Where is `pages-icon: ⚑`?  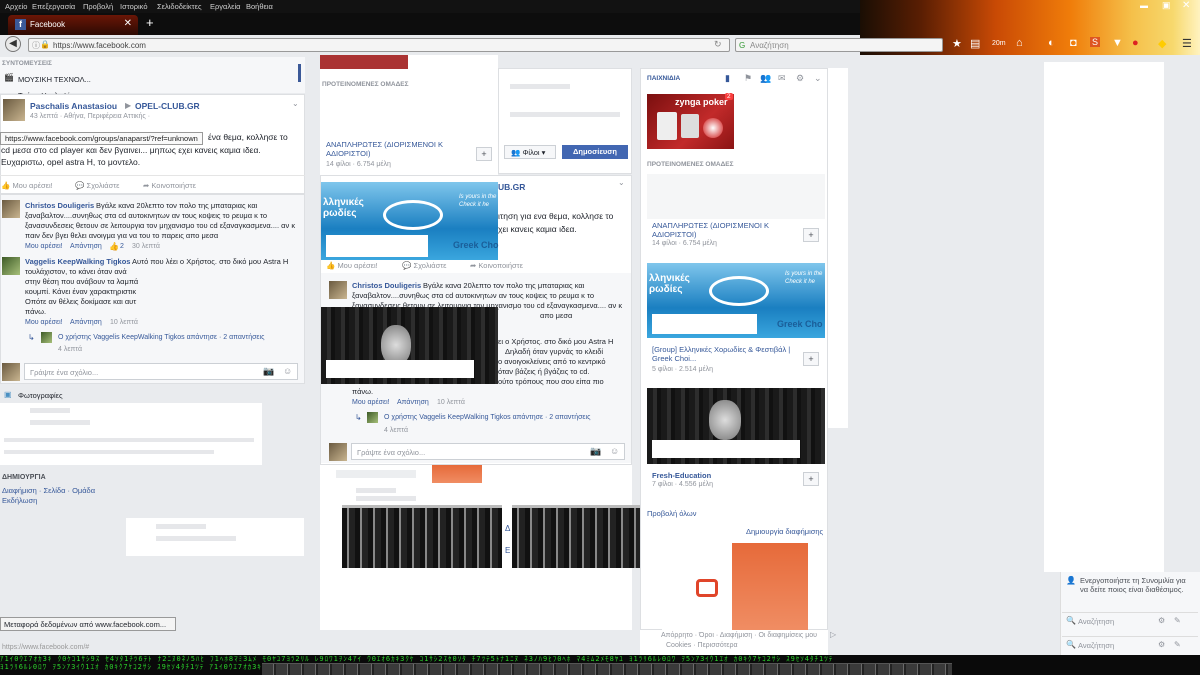 pages-icon: ⚑ is located at coordinates (748, 78).